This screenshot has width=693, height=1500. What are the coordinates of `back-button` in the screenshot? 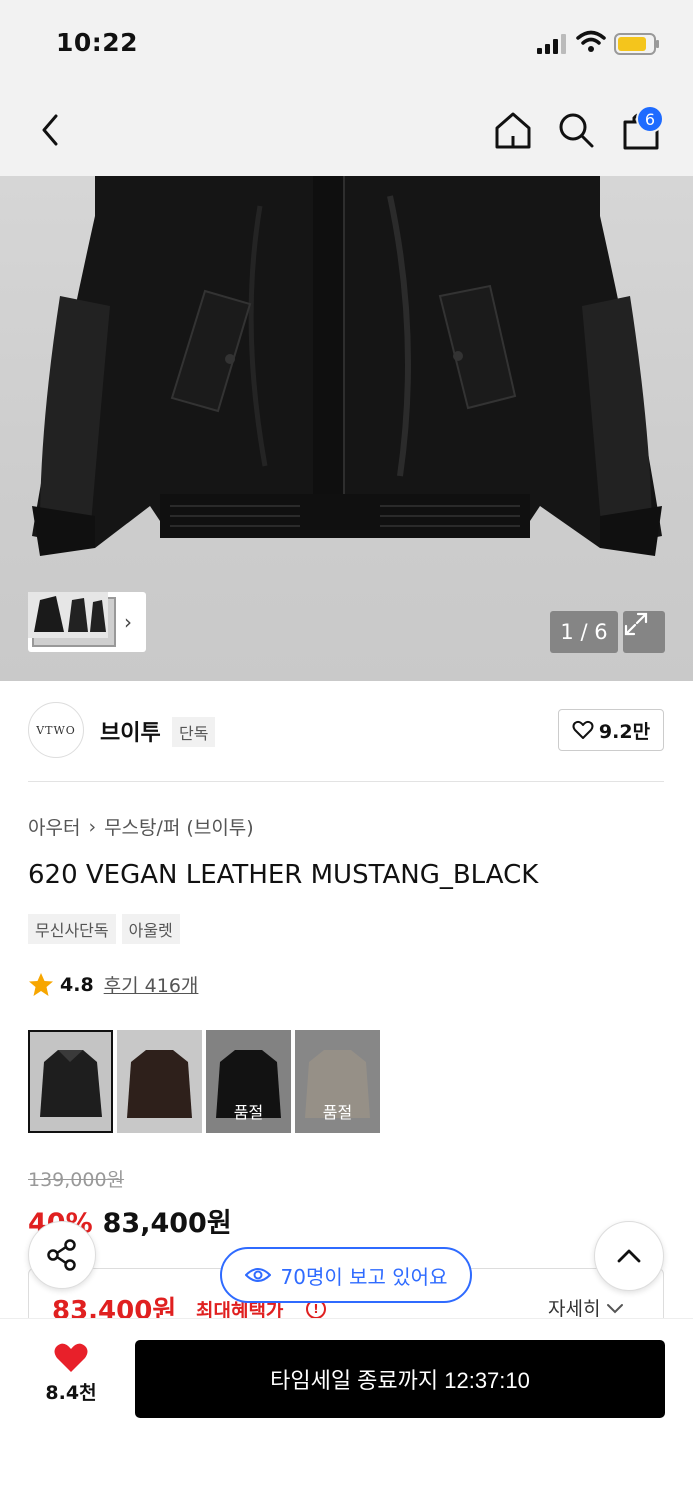 It's located at (50, 130).